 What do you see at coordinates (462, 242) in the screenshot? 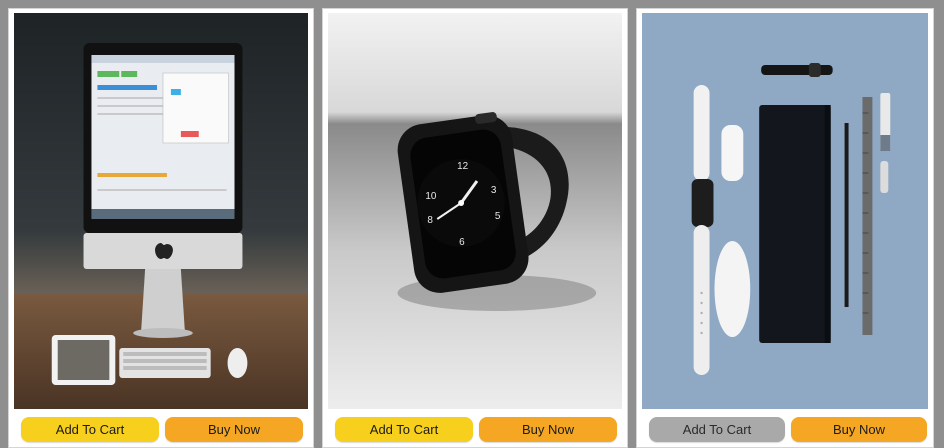
I see `svg-text: 6` at bounding box center [462, 242].